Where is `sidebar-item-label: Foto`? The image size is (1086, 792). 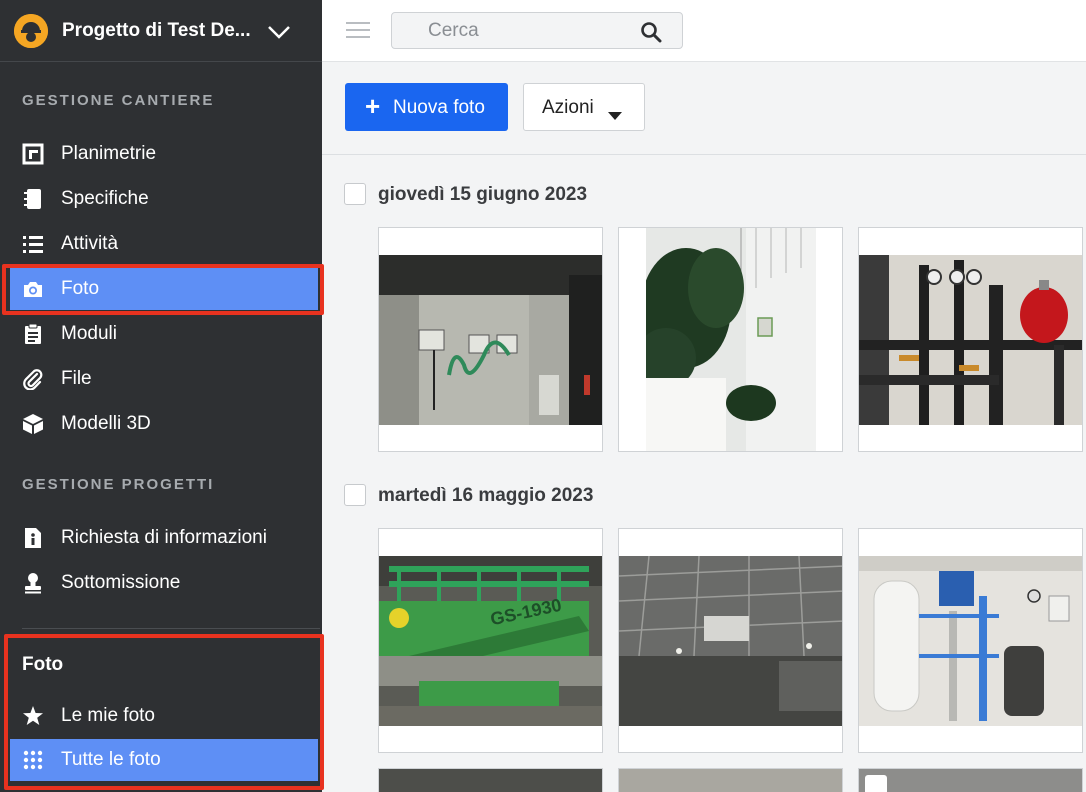 sidebar-item-label: Foto is located at coordinates (80, 288).